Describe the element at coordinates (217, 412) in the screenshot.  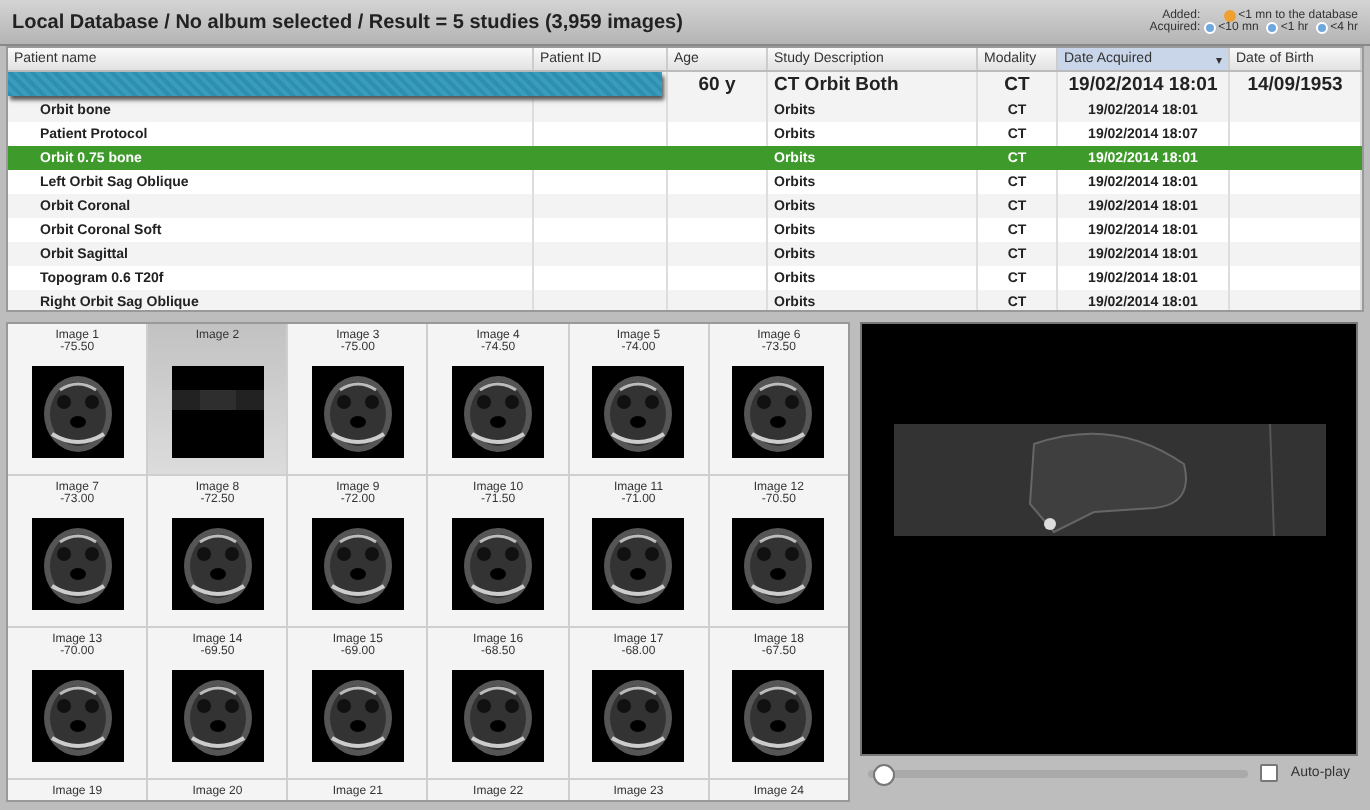
I see `scout-image-thumbnail` at that location.